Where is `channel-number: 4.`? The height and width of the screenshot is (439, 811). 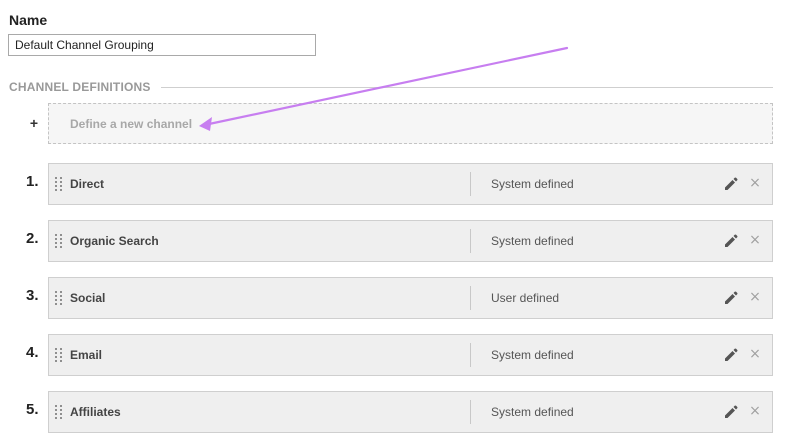
channel-number: 4. is located at coordinates (32, 352).